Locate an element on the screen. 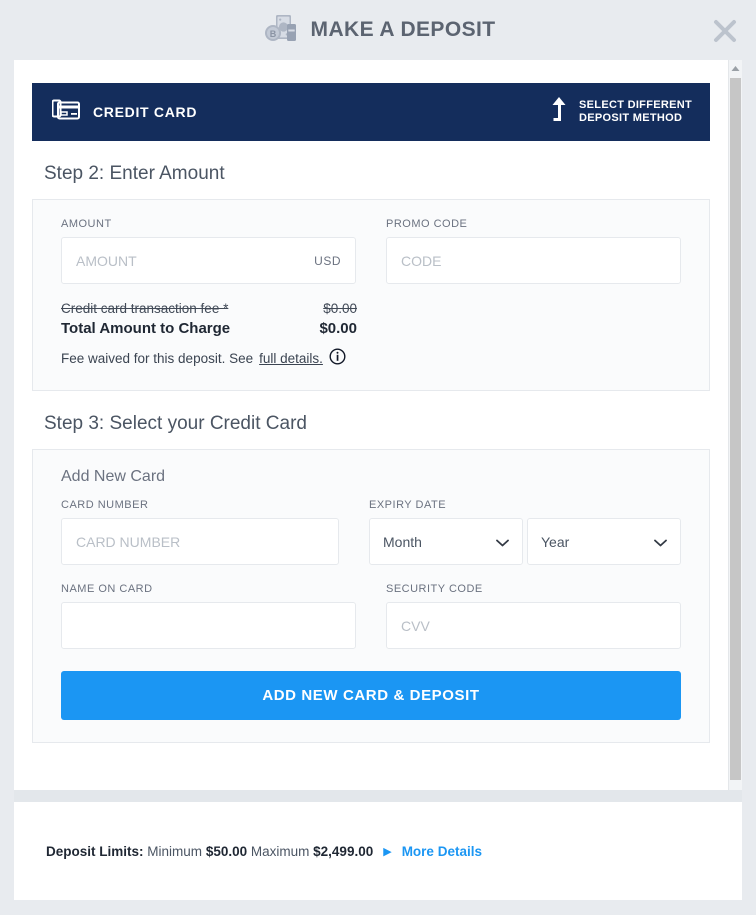 The width and height of the screenshot is (756, 915). switch-line-1: SELECT DIFFERENT is located at coordinates (635, 105).